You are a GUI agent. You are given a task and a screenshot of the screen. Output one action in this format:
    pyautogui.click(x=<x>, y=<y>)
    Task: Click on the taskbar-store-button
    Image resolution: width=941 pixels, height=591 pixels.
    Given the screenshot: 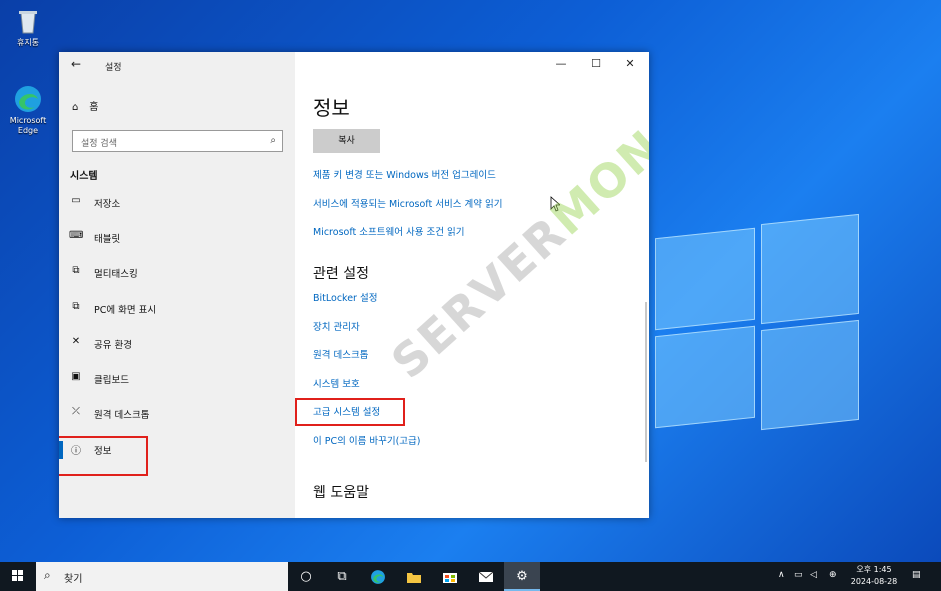 What is the action you would take?
    pyautogui.click(x=450, y=576)
    